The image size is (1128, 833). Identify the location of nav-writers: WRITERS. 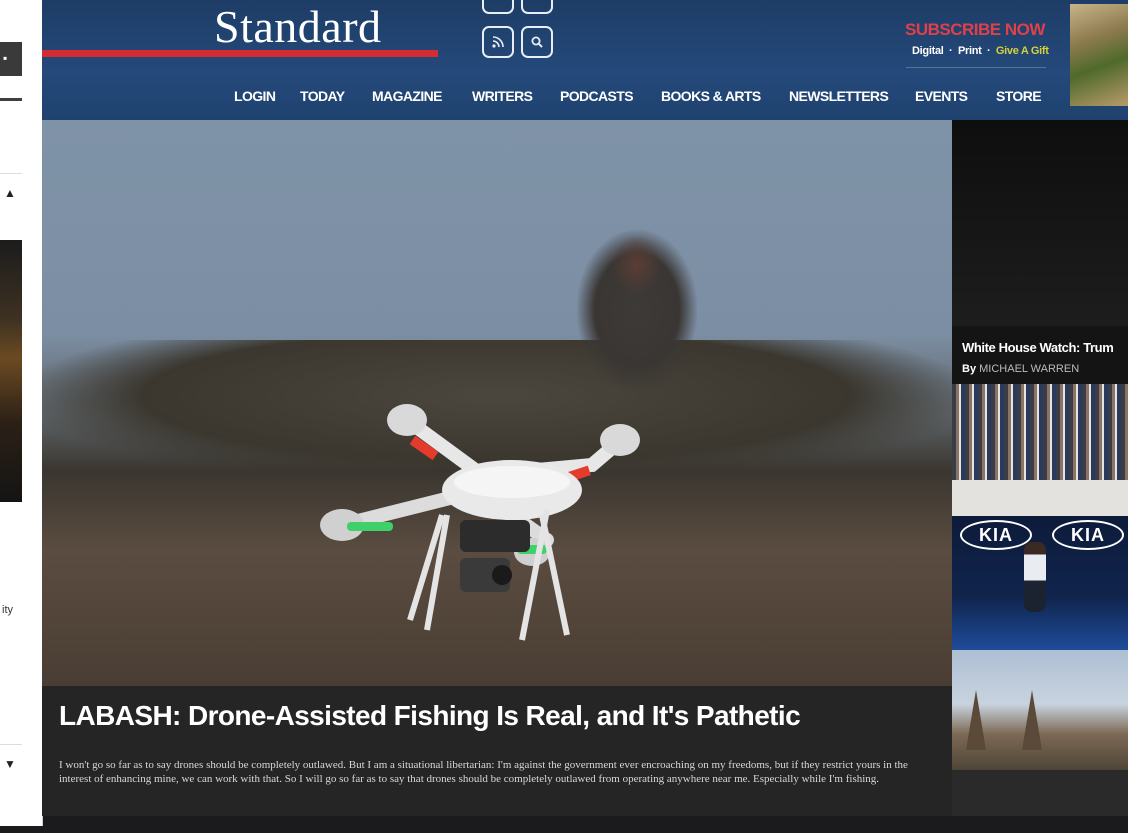
(502, 96).